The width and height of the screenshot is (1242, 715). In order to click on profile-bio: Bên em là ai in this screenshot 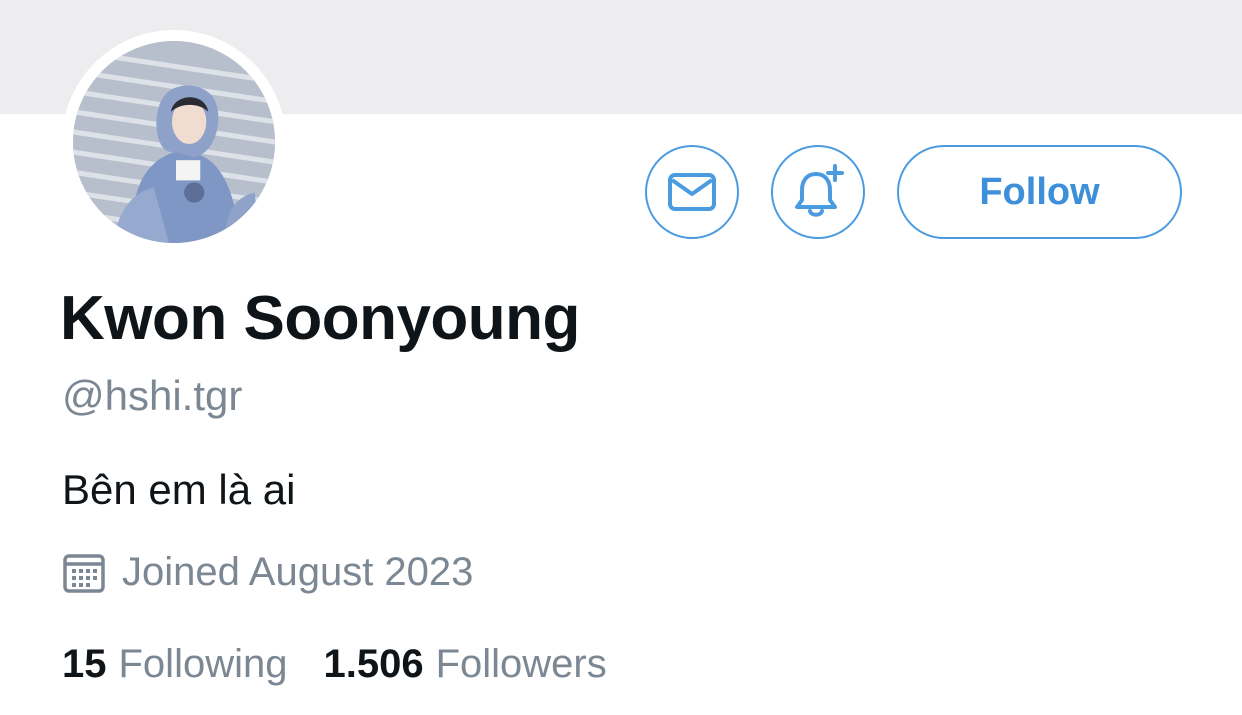, I will do `click(179, 489)`.